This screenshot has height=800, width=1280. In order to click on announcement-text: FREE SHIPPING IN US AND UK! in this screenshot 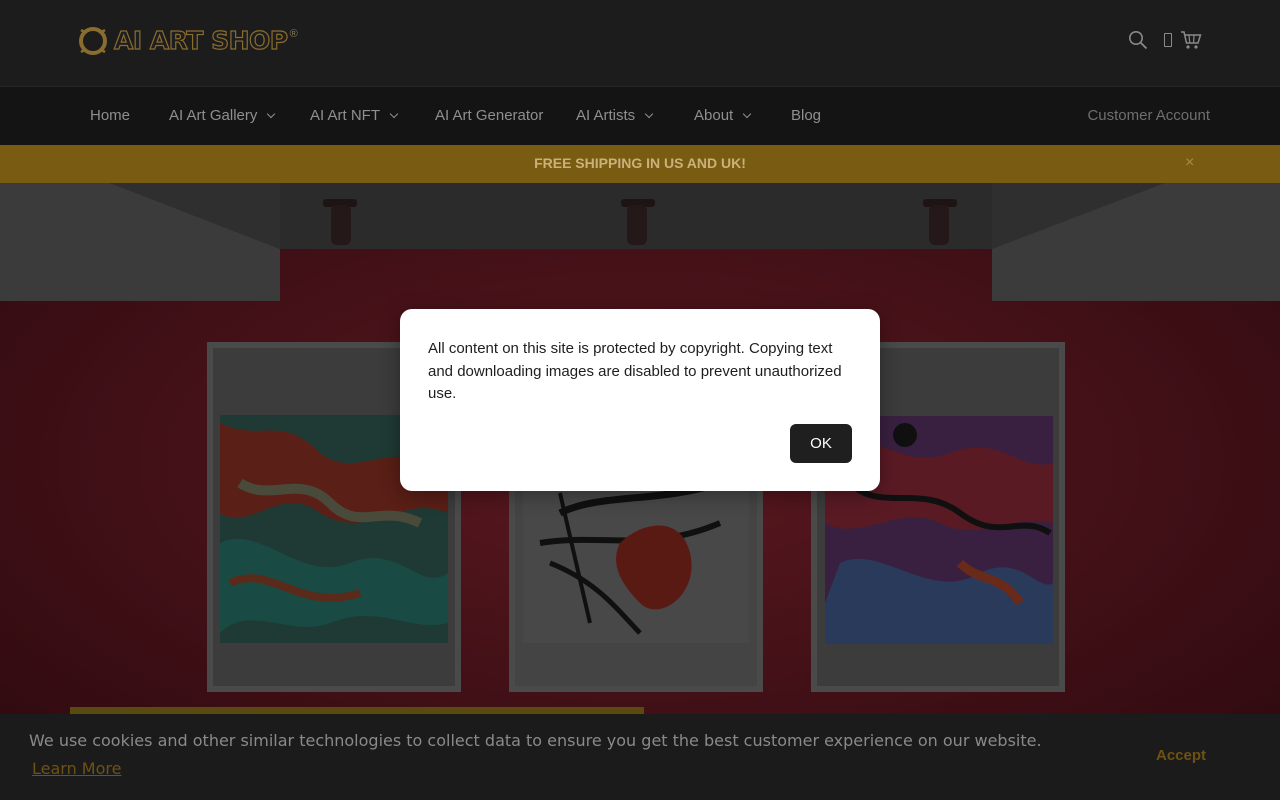, I will do `click(640, 163)`.